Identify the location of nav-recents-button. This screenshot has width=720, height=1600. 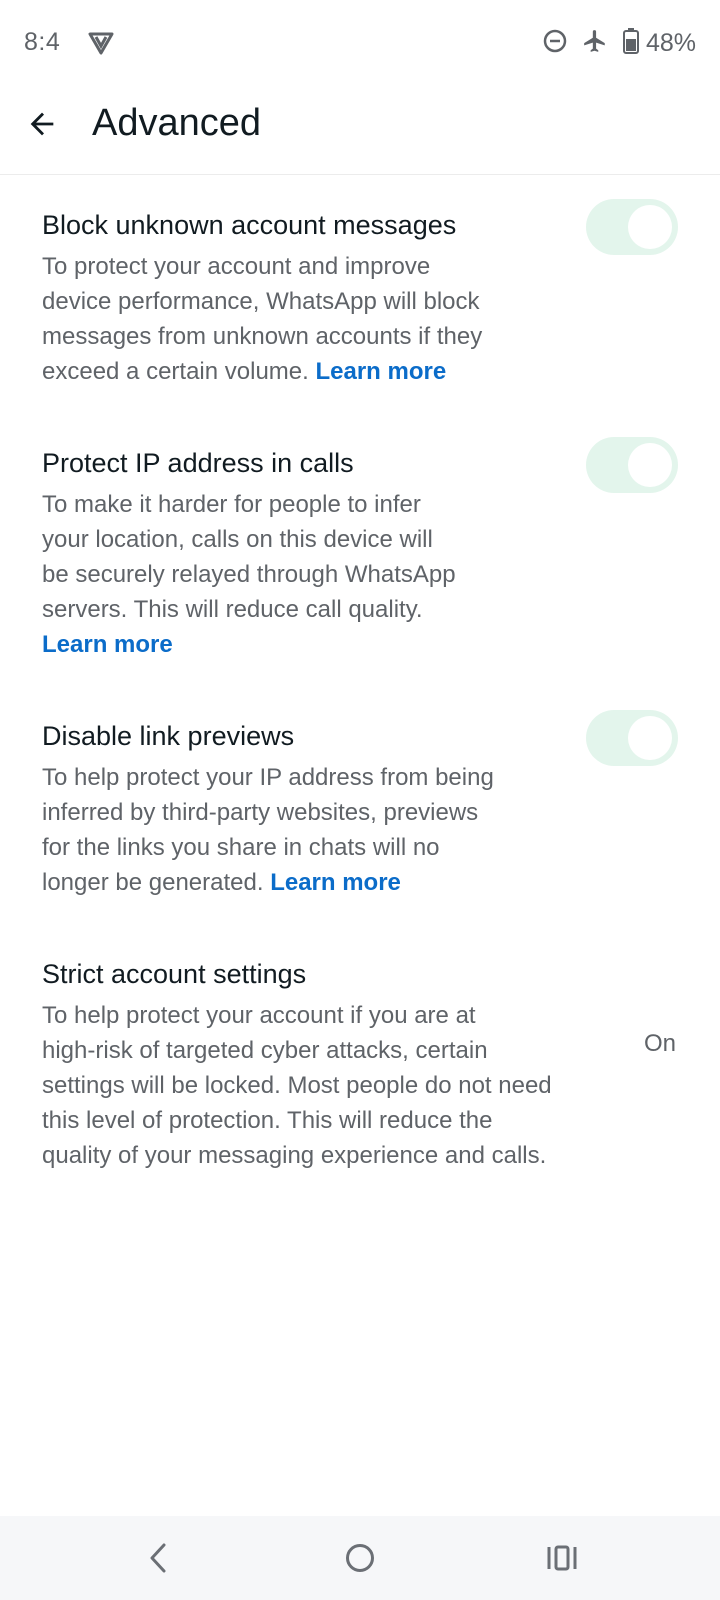
(562, 1558).